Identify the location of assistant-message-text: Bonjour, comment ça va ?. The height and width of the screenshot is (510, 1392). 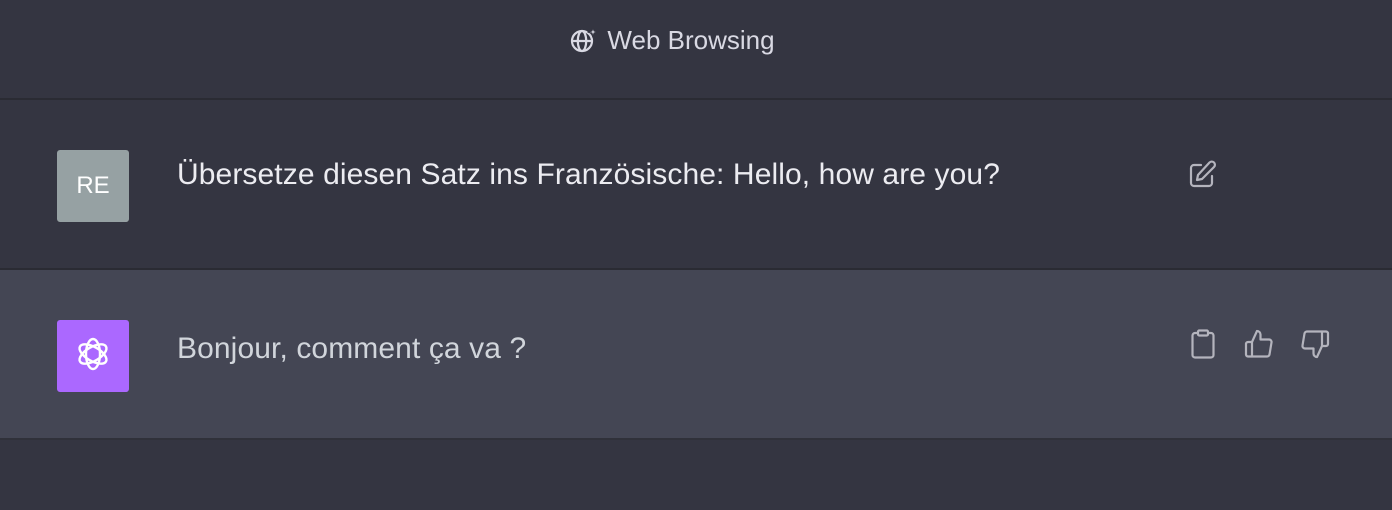
(352, 348).